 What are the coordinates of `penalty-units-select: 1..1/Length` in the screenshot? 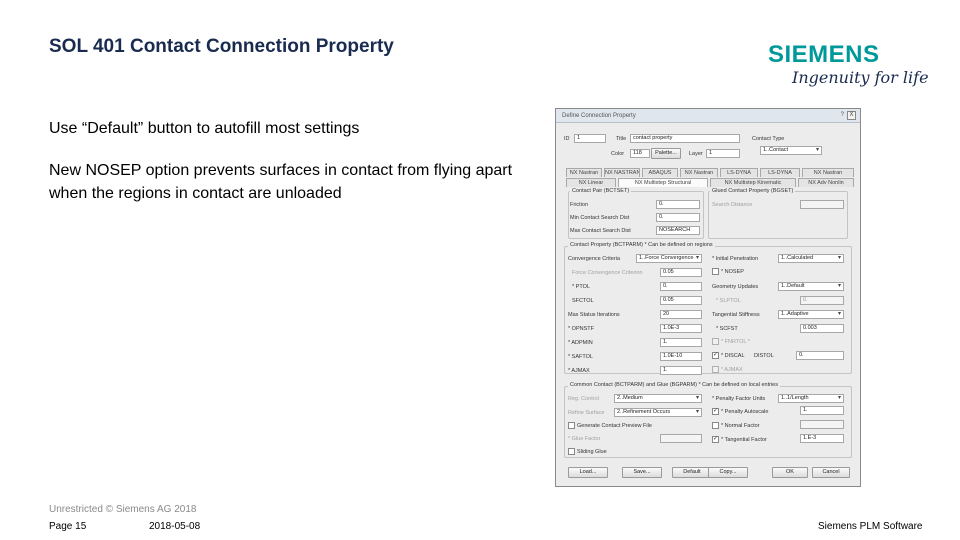 It's located at (811, 398).